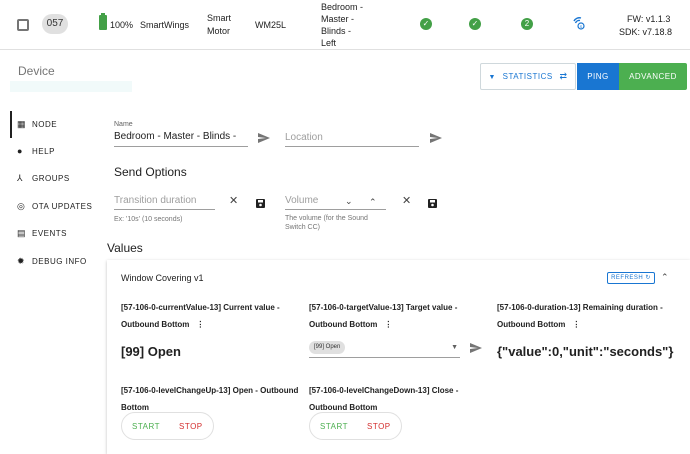 Image resolution: width=690 pixels, height=454 pixels. Describe the element at coordinates (349, 201) in the screenshot. I see `decrement-icon: ⌄` at that location.